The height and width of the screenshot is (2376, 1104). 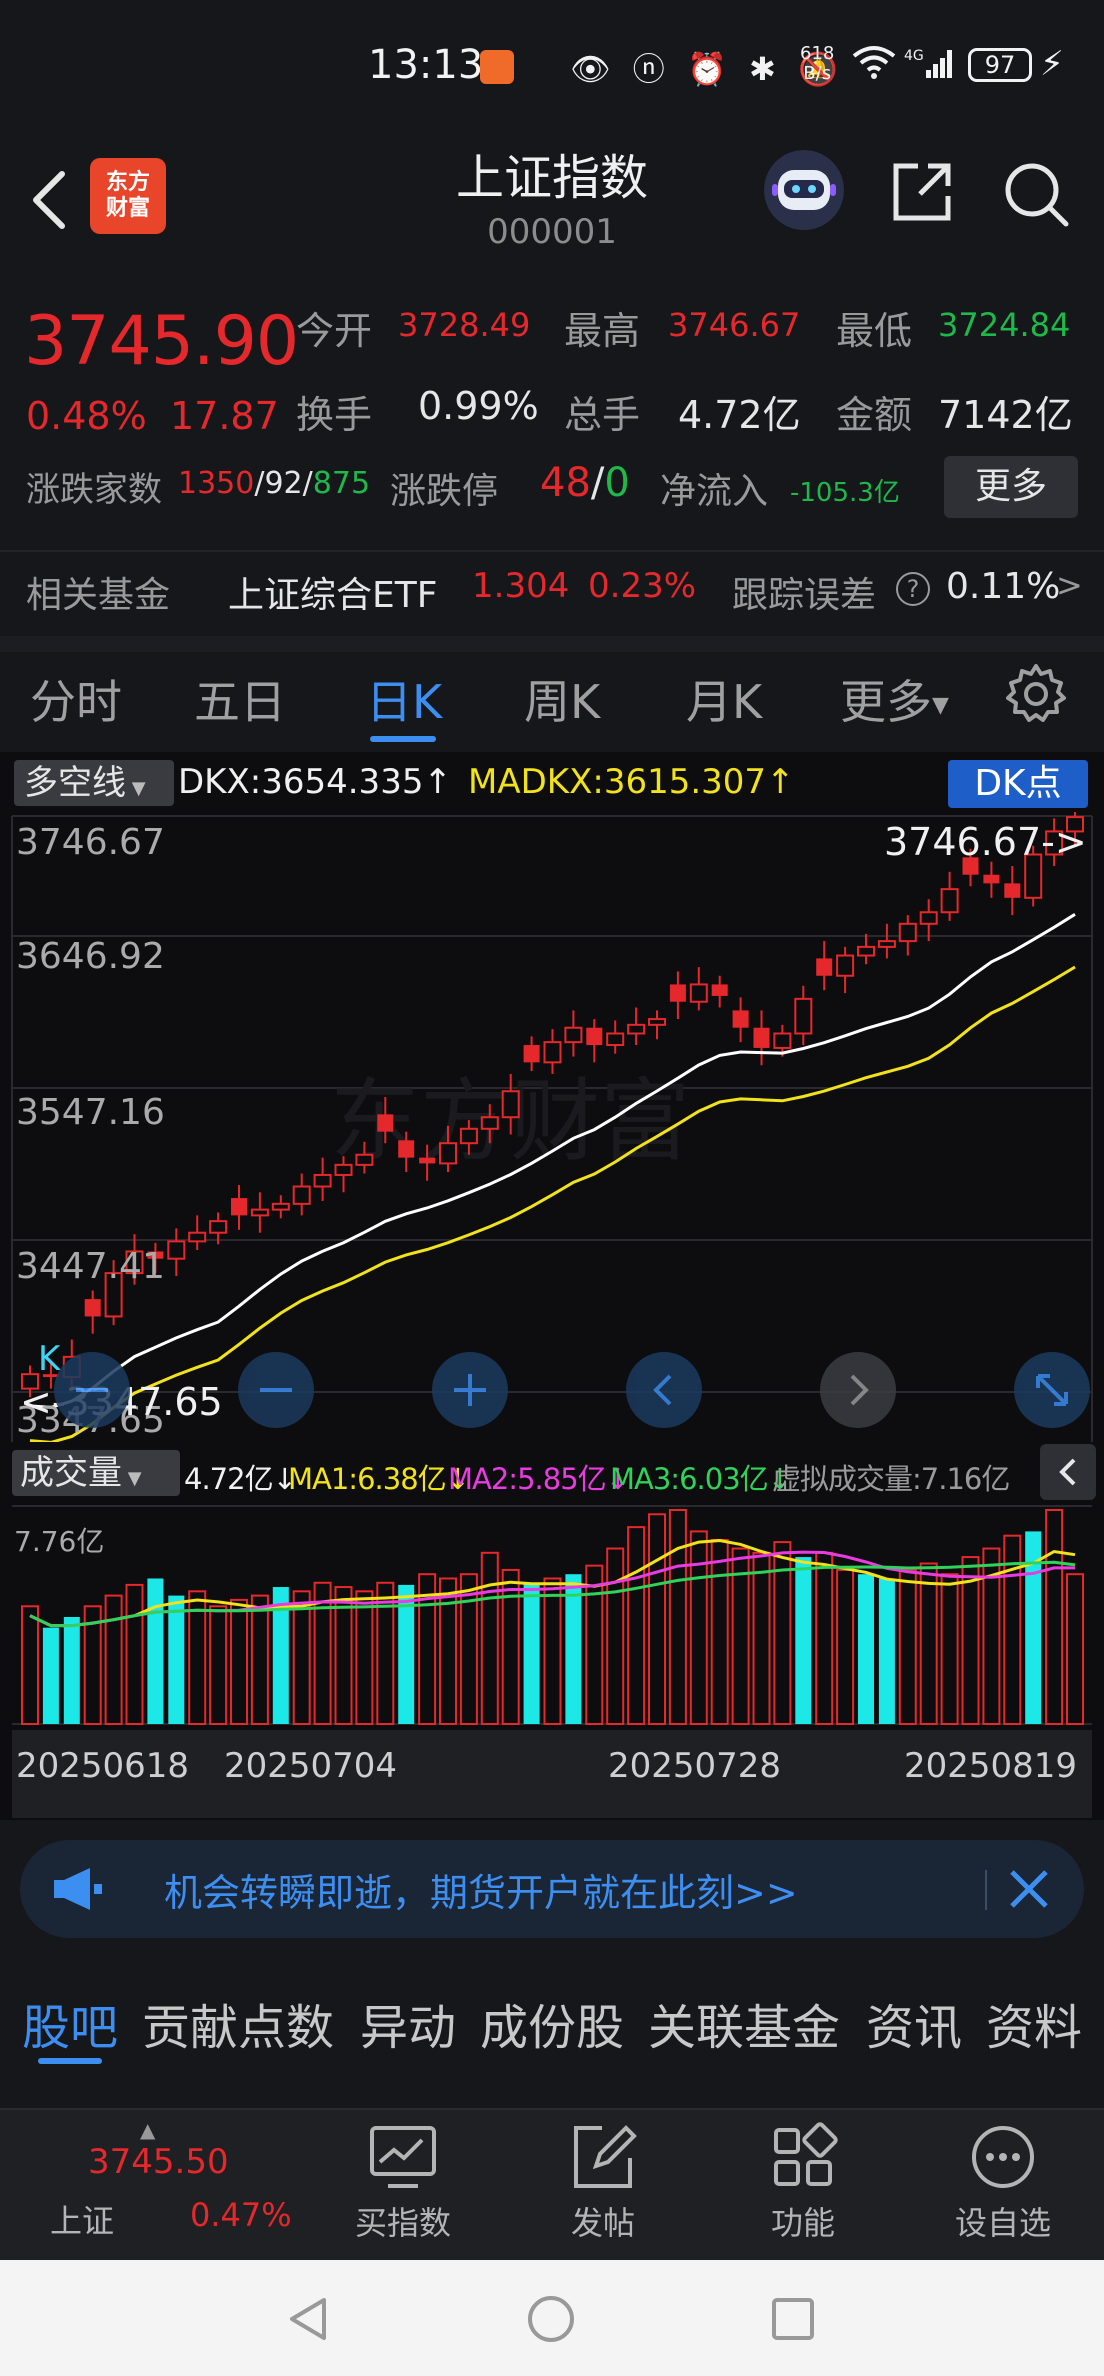 I want to click on date-label: 20250819, so click(x=991, y=1766).